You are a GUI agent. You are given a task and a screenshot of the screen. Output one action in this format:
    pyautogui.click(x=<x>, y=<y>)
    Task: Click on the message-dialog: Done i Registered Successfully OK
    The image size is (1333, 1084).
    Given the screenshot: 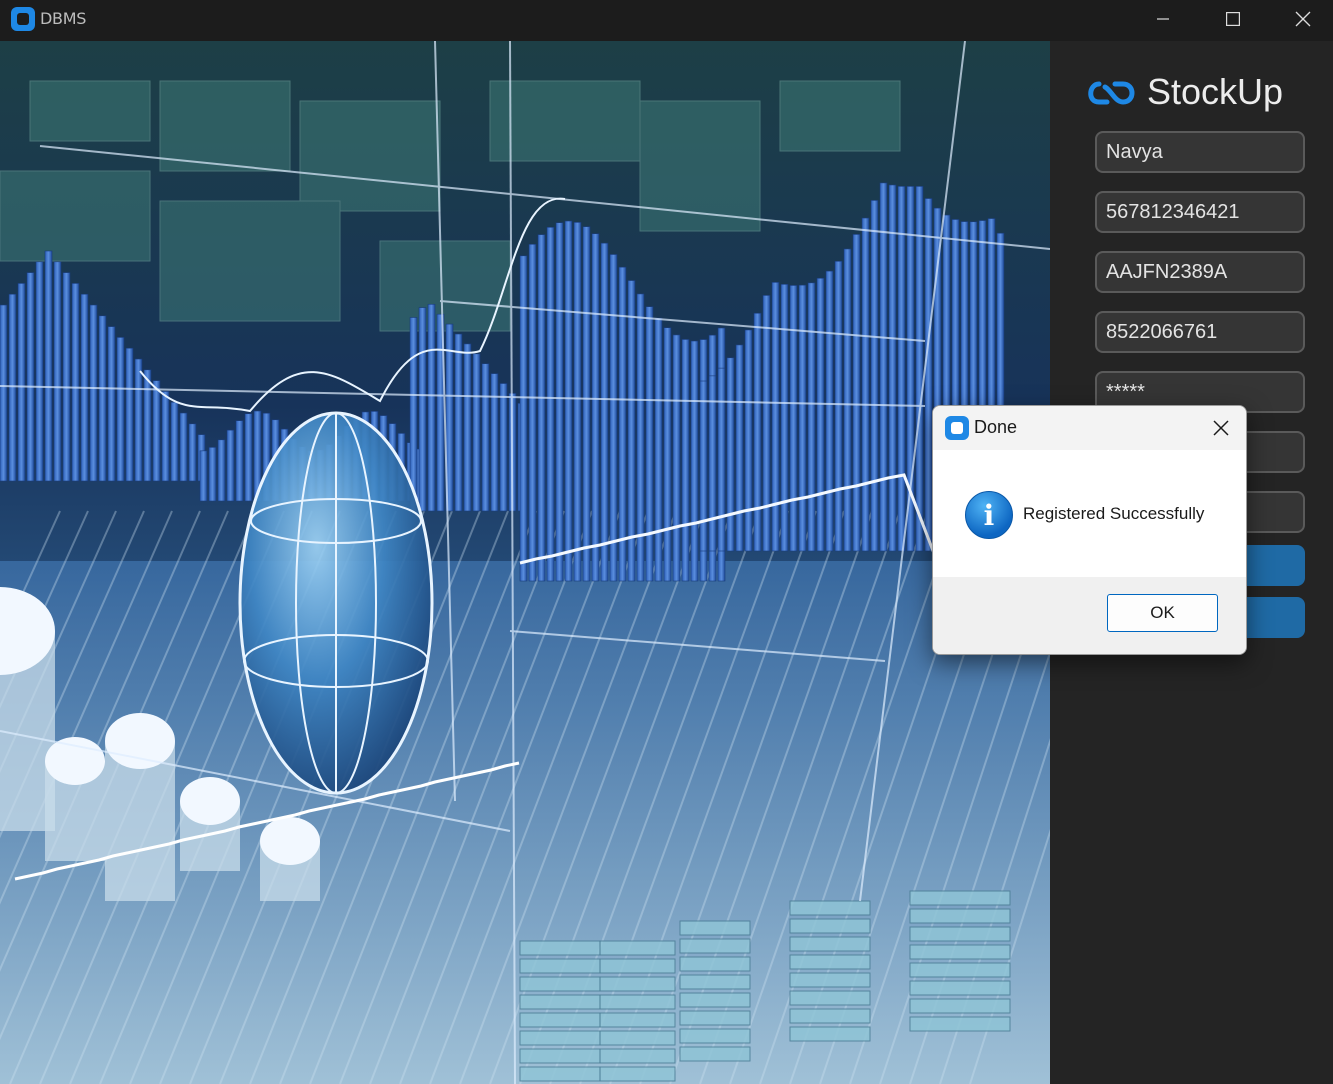 What is the action you would take?
    pyautogui.click(x=1089, y=530)
    